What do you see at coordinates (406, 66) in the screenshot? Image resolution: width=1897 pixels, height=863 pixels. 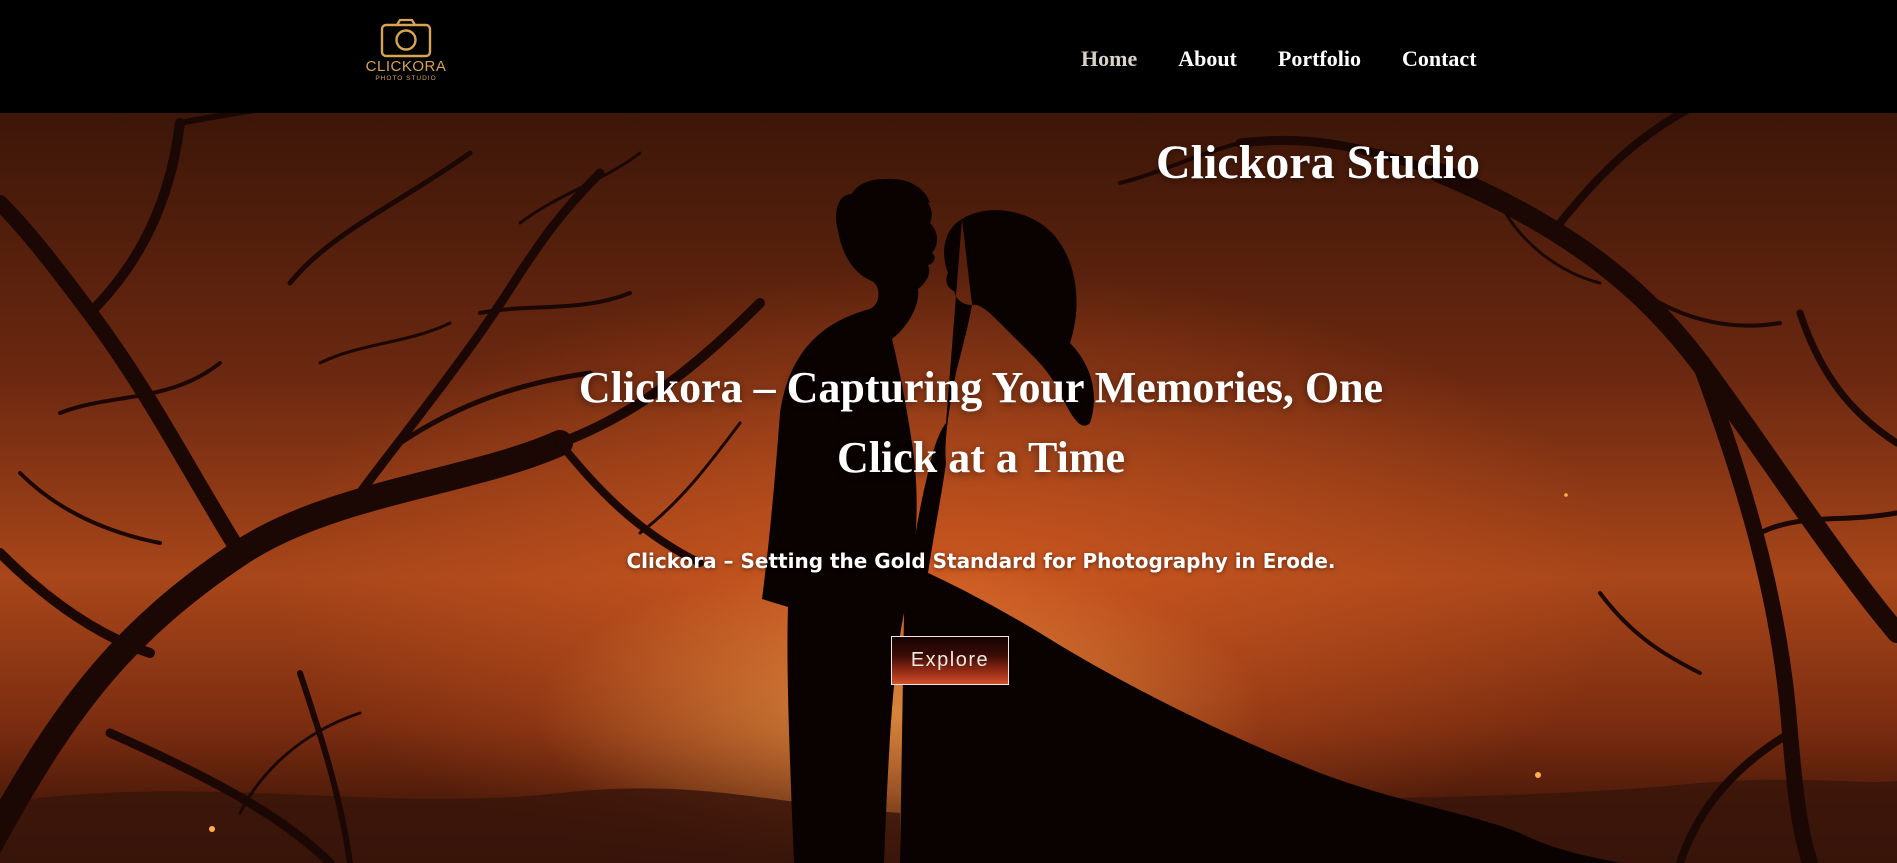 I see `brand-name: CLICKORA` at bounding box center [406, 66].